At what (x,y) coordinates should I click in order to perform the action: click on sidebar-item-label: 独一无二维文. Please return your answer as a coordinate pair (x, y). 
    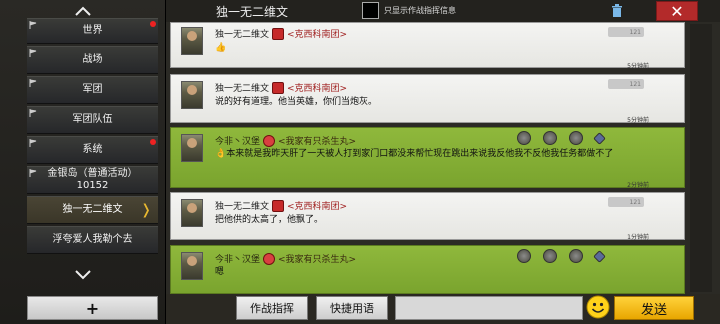
    Looking at the image, I should click on (92, 209).